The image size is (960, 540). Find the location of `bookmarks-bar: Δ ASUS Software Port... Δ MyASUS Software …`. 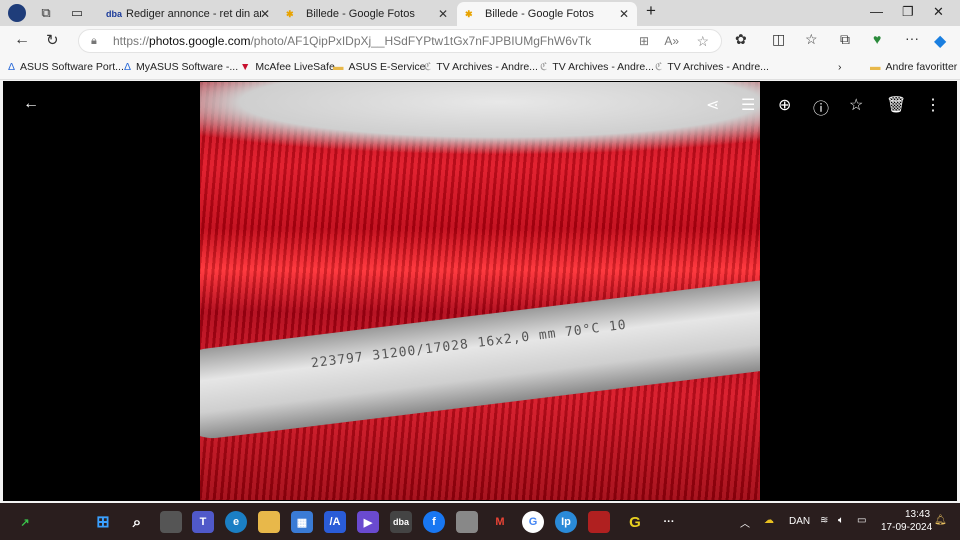

bookmarks-bar: Δ ASUS Software Port... Δ MyASUS Software … is located at coordinates (480, 68).